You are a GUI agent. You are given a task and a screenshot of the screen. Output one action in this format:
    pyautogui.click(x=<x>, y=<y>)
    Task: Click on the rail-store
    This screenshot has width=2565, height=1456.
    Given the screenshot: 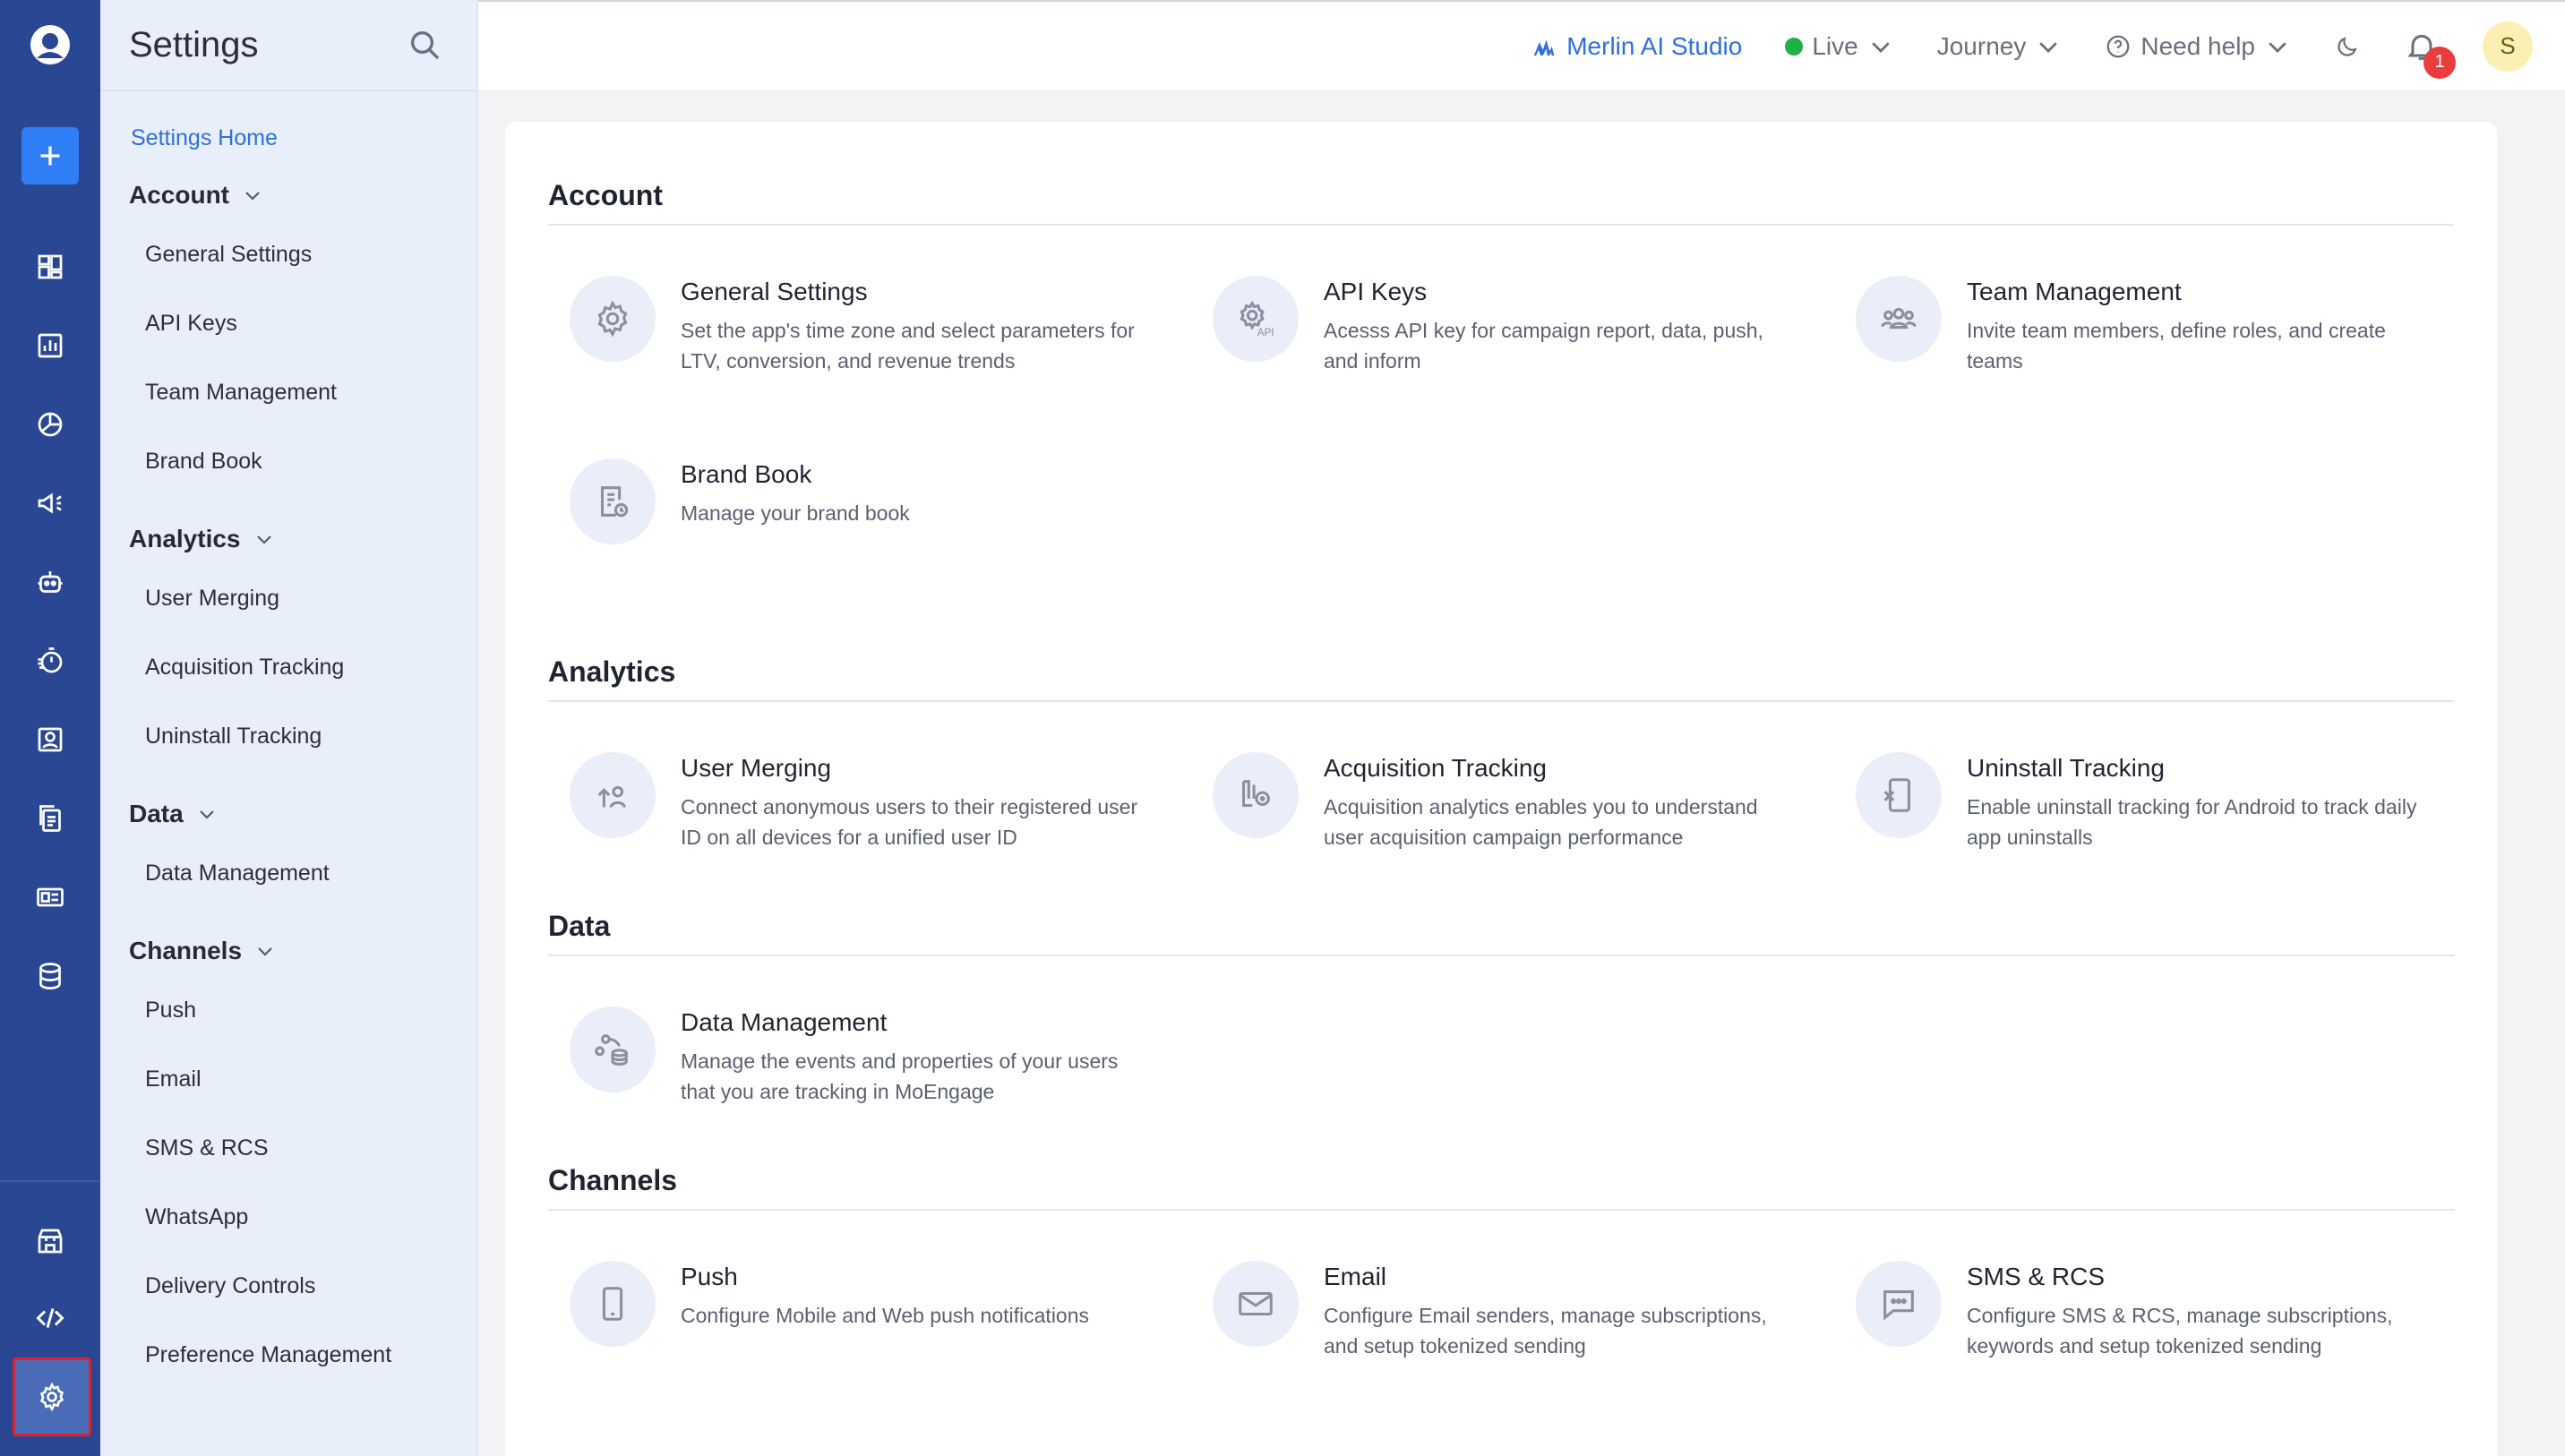 What is the action you would take?
    pyautogui.click(x=50, y=1241)
    